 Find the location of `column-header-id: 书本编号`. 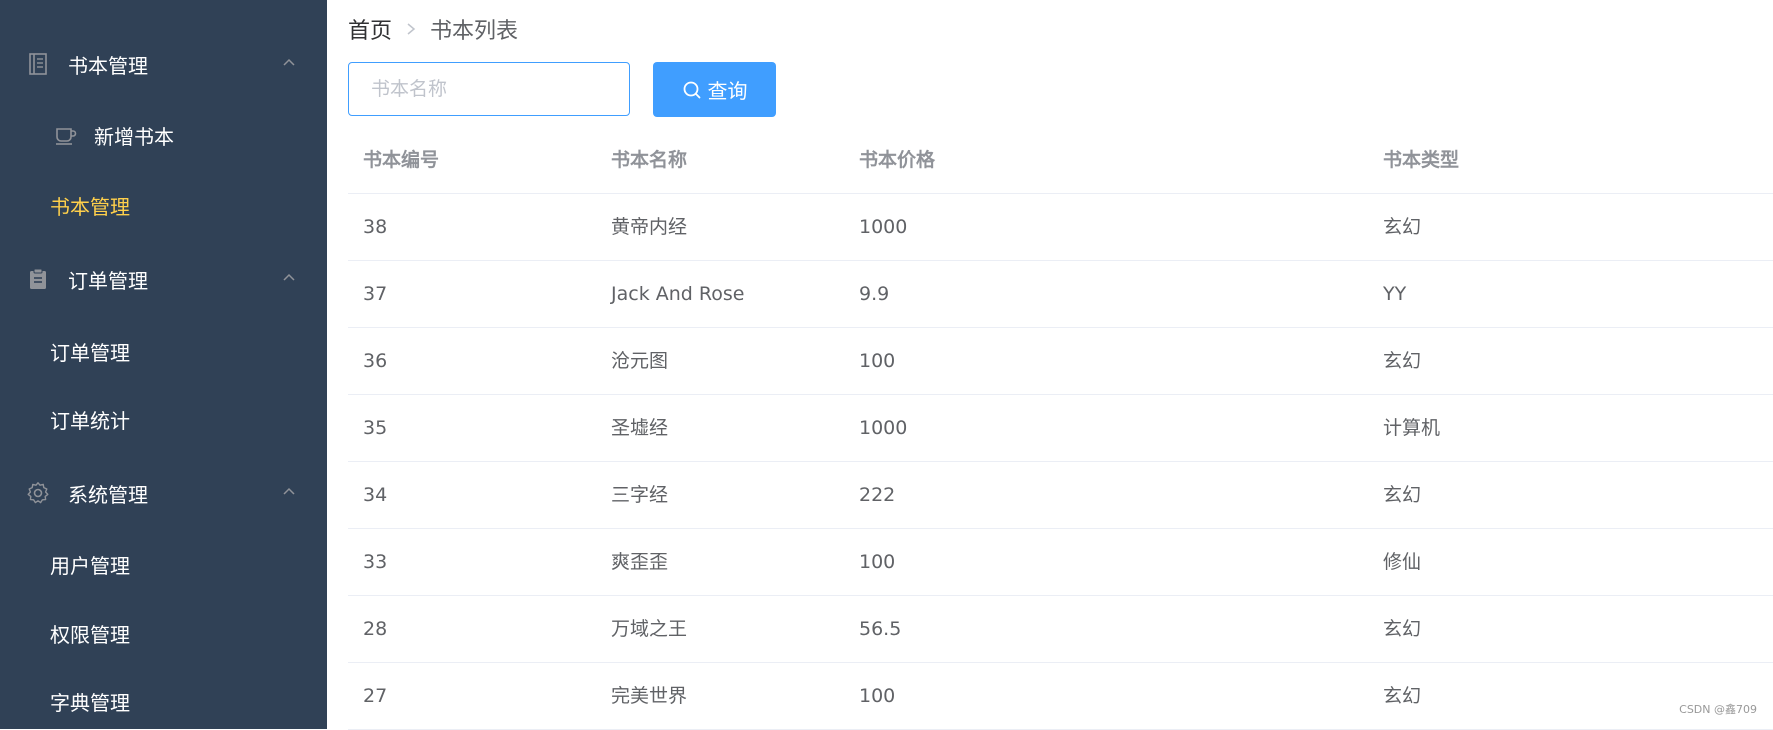

column-header-id: 书本编号 is located at coordinates (401, 160).